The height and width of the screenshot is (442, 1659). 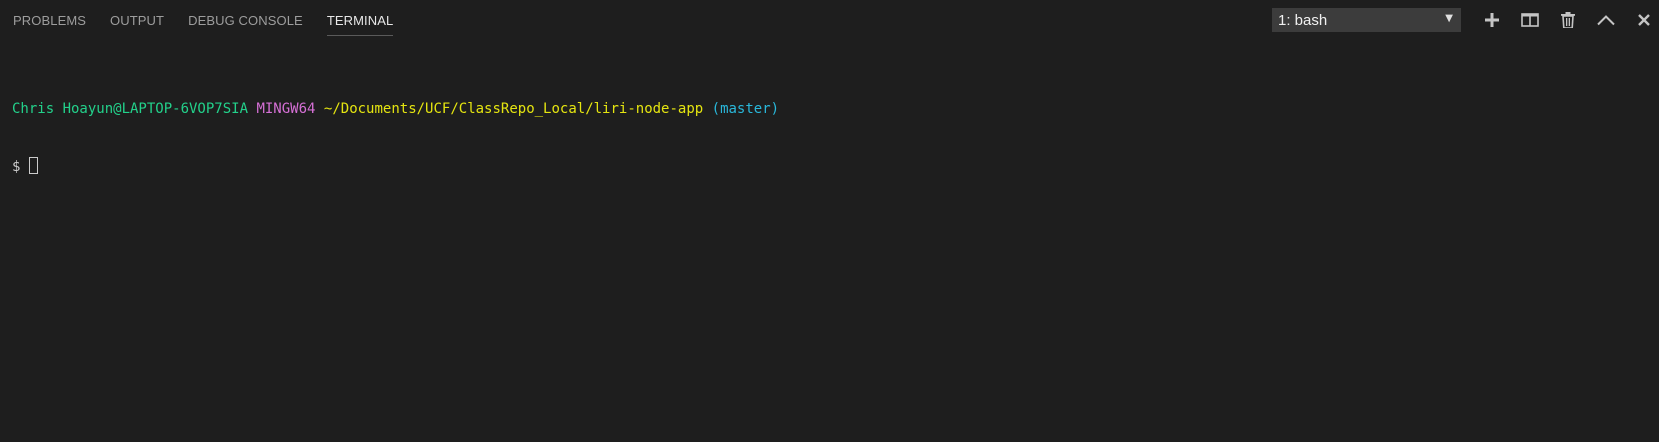 What do you see at coordinates (137, 20) in the screenshot?
I see `tab-output: OUTPUT` at bounding box center [137, 20].